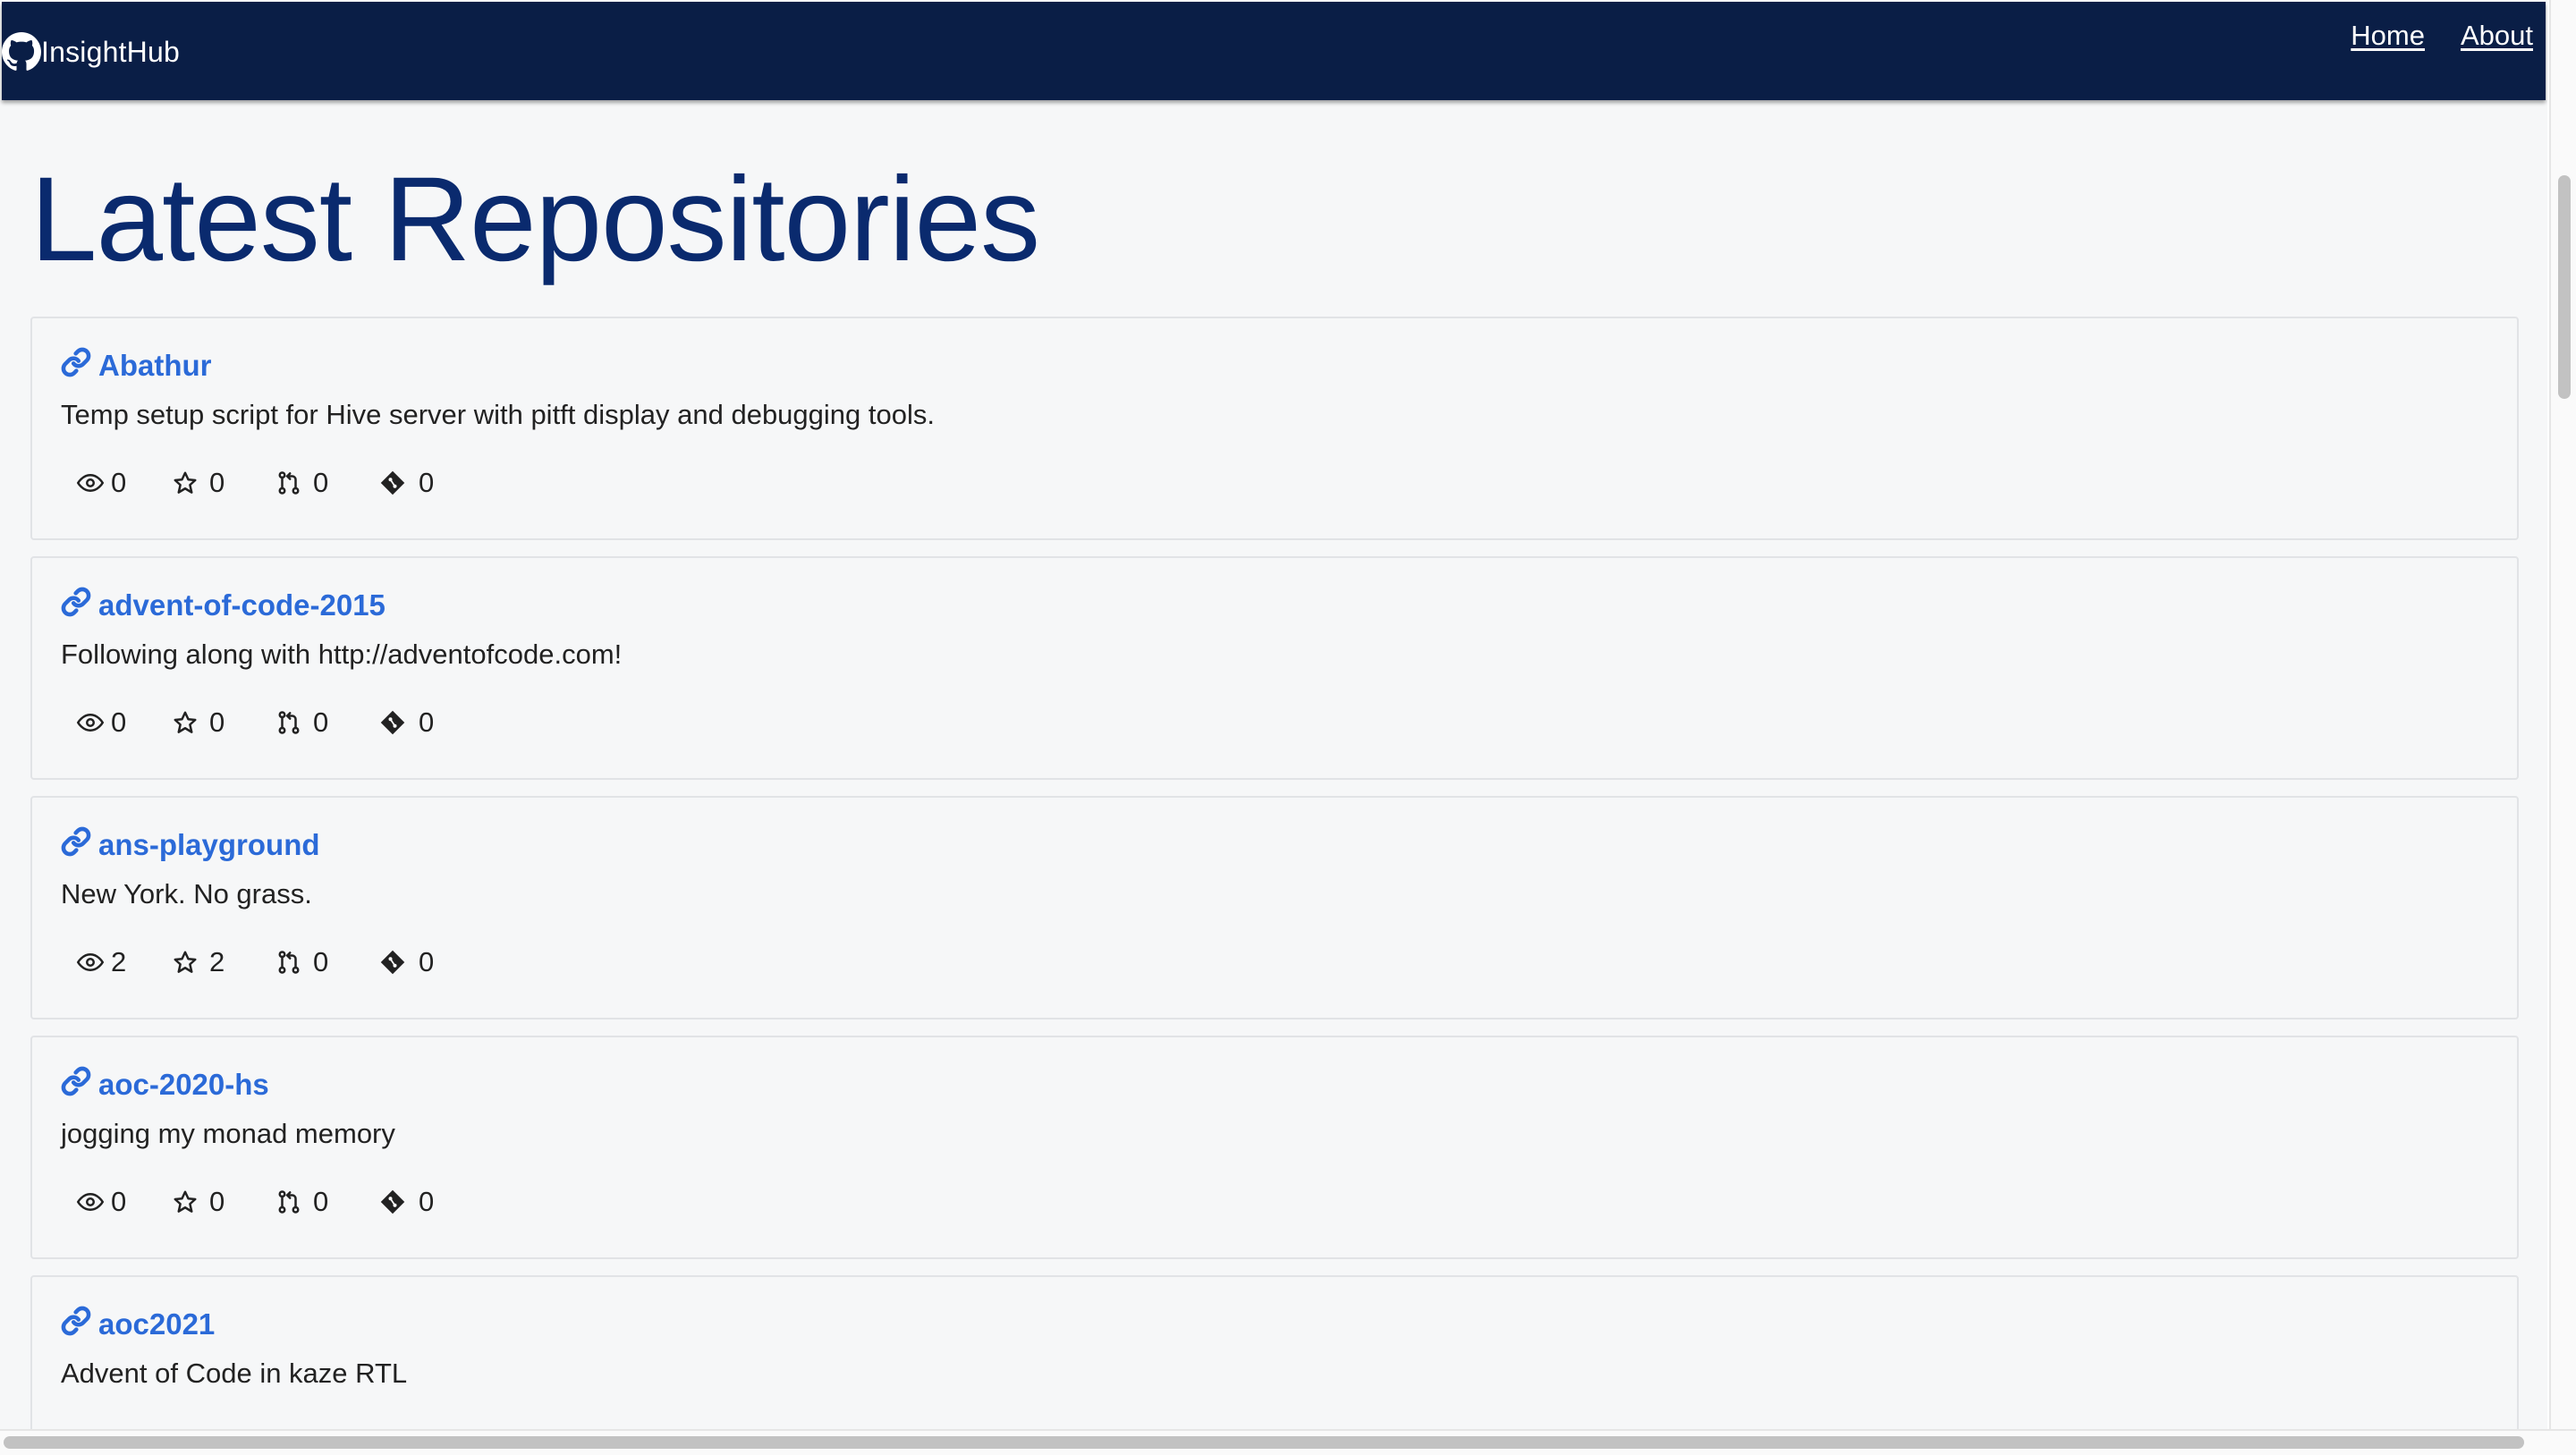  What do you see at coordinates (2564, 287) in the screenshot?
I see `vertical-scrollbar-thumb` at bounding box center [2564, 287].